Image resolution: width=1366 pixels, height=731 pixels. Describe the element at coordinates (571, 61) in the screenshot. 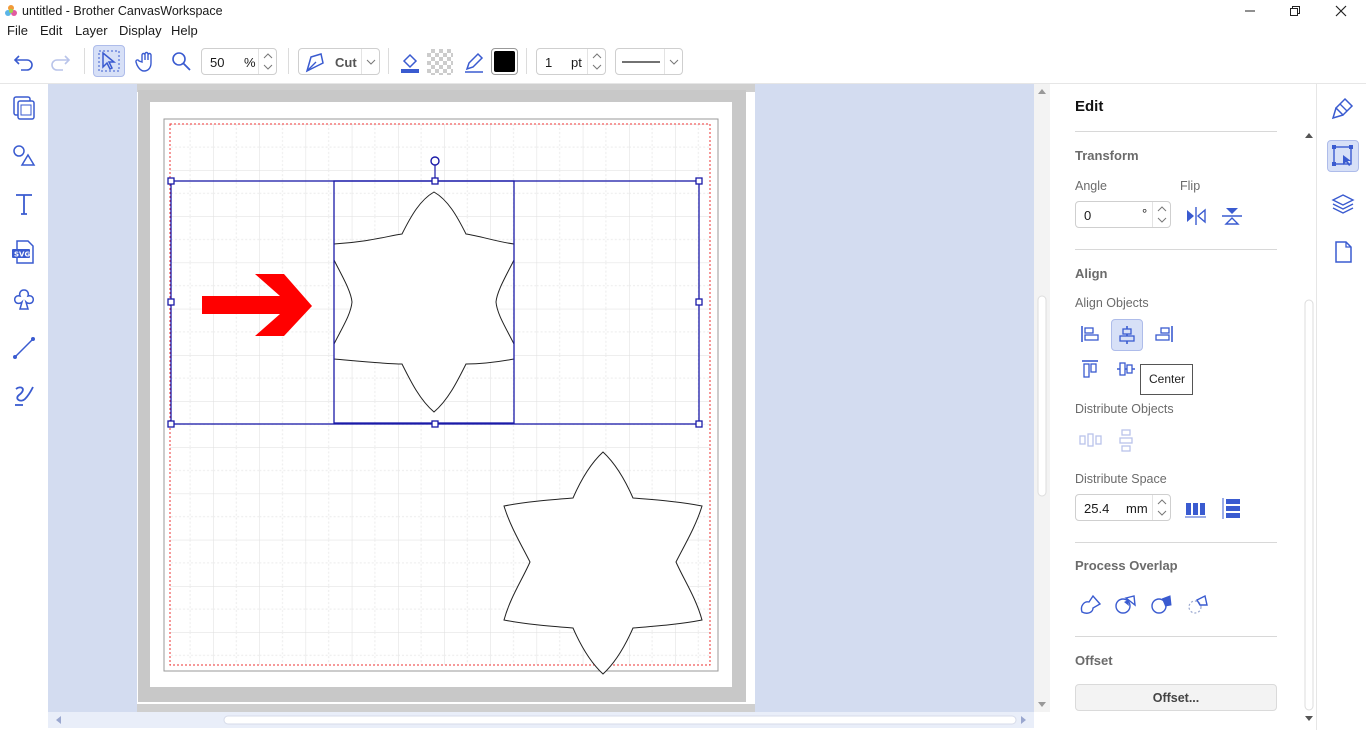

I see `line-width-stepper: 1 pt` at that location.